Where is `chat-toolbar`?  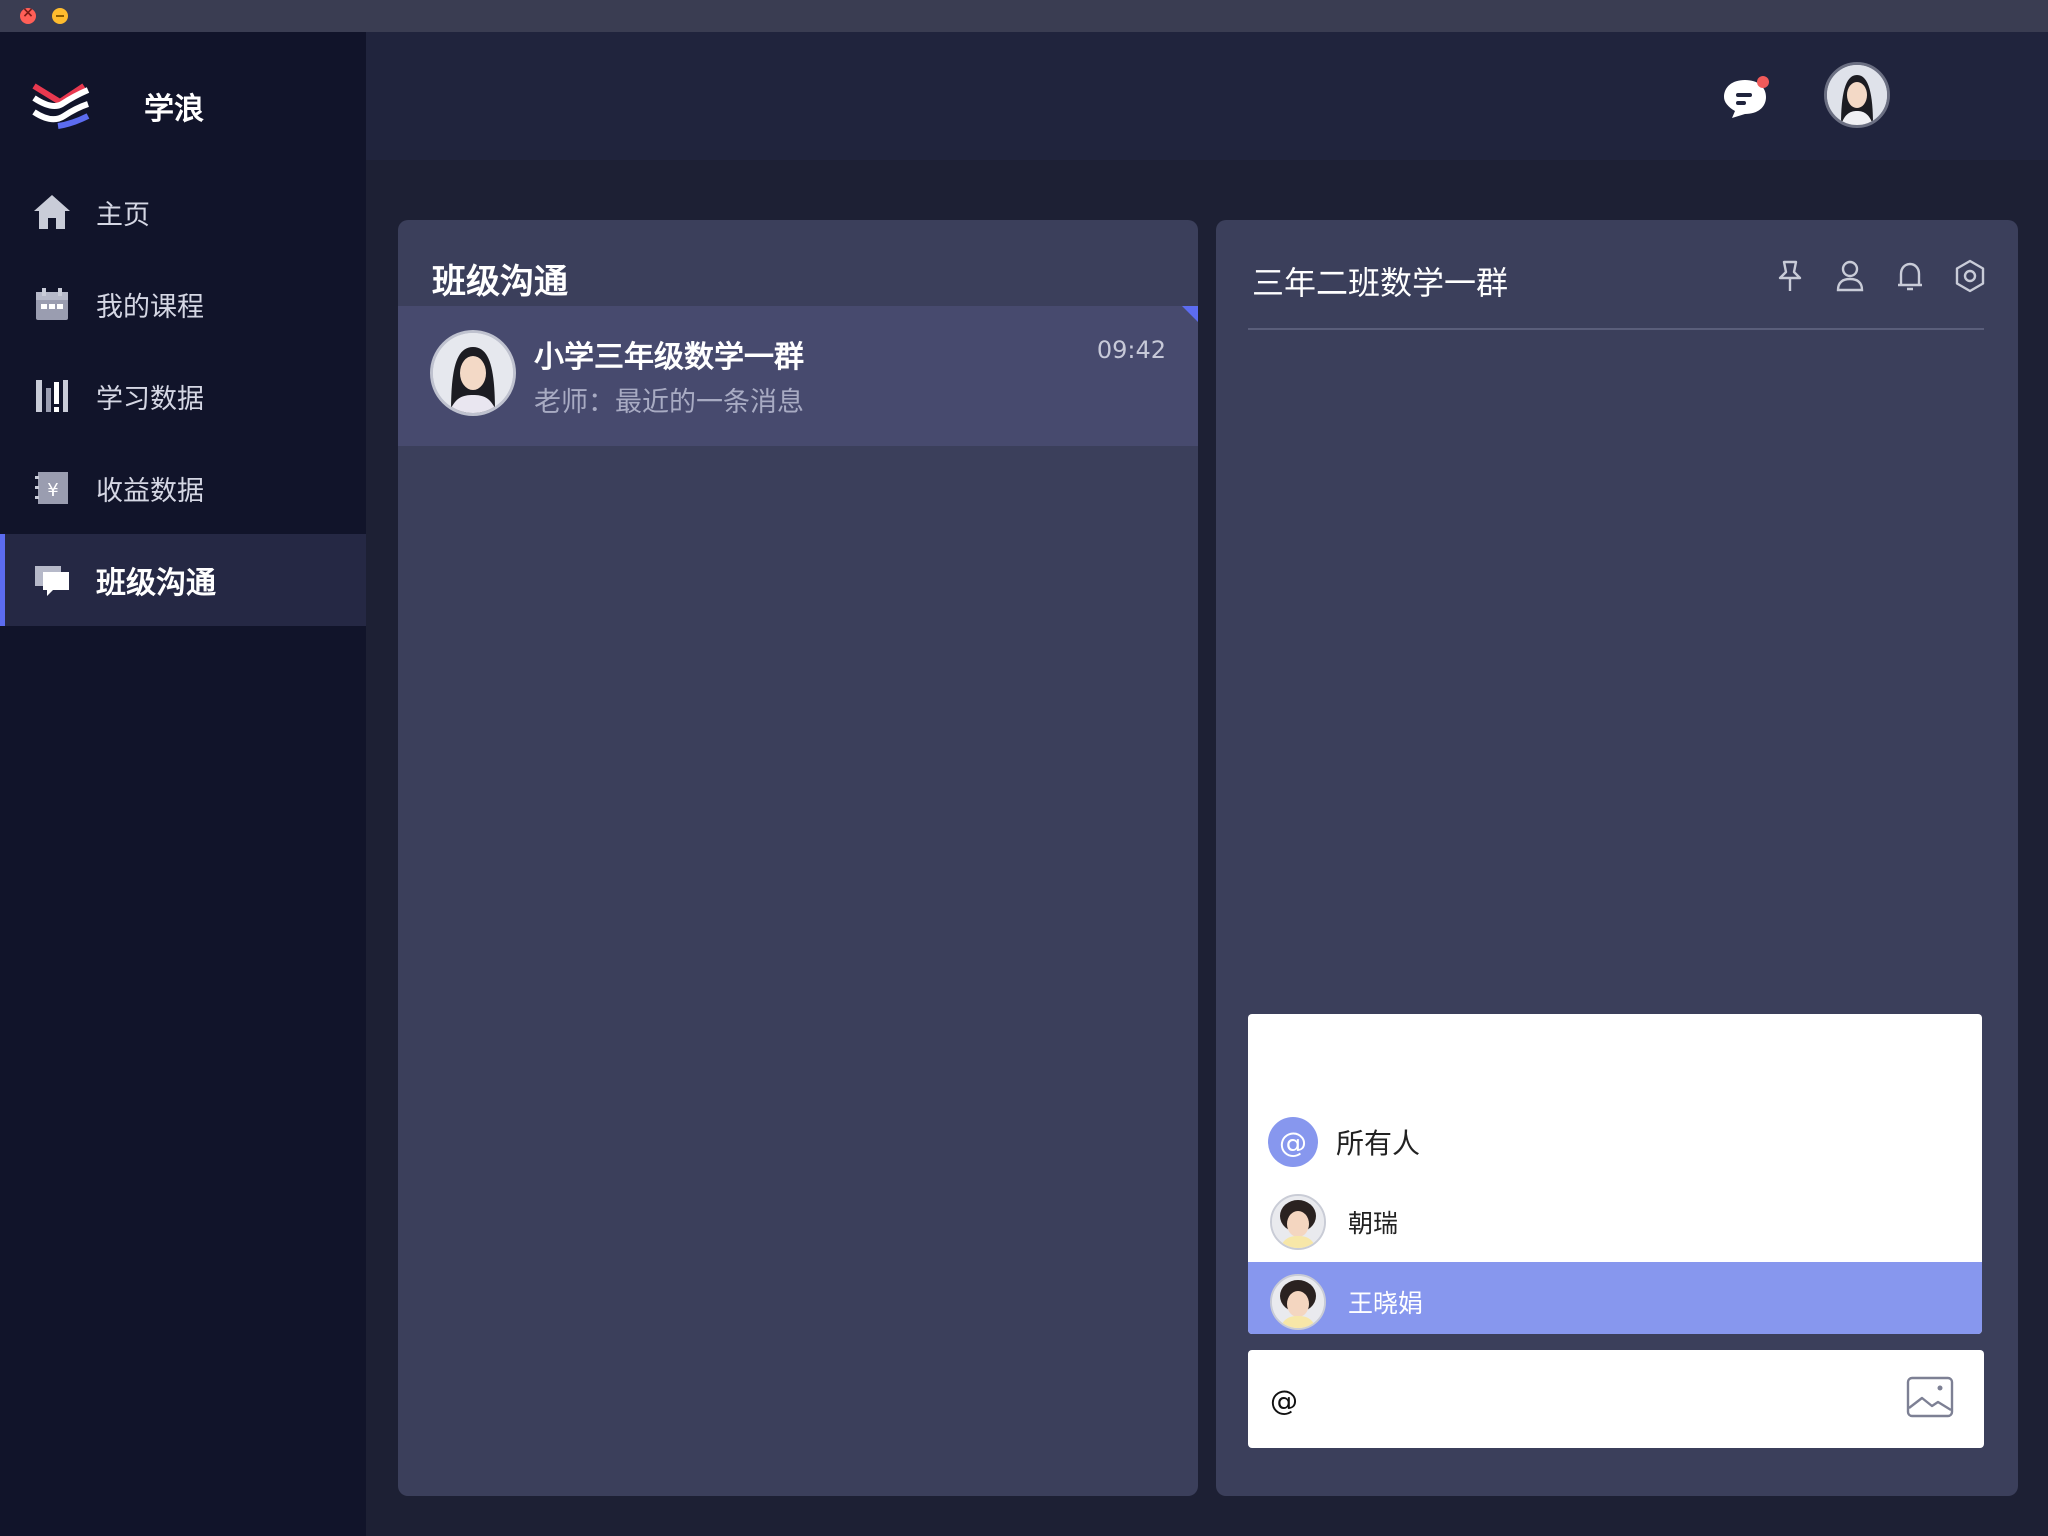 chat-toolbar is located at coordinates (1880, 276).